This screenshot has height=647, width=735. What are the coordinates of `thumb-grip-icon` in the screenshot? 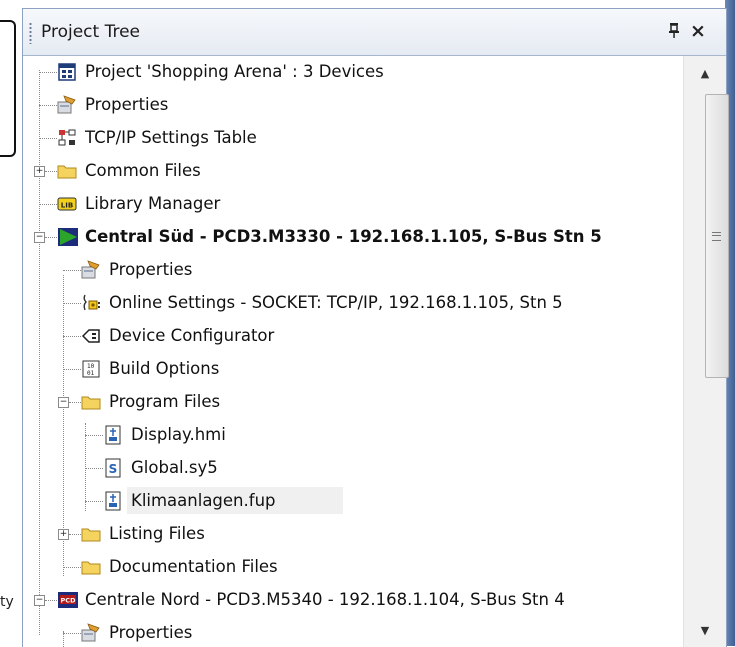 It's located at (716, 236).